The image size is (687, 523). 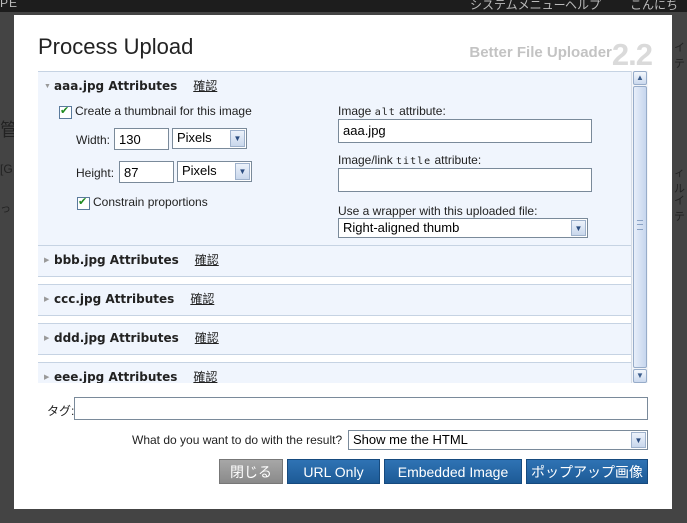 I want to click on wrapper-value: Right-aligned thumb, so click(x=401, y=227).